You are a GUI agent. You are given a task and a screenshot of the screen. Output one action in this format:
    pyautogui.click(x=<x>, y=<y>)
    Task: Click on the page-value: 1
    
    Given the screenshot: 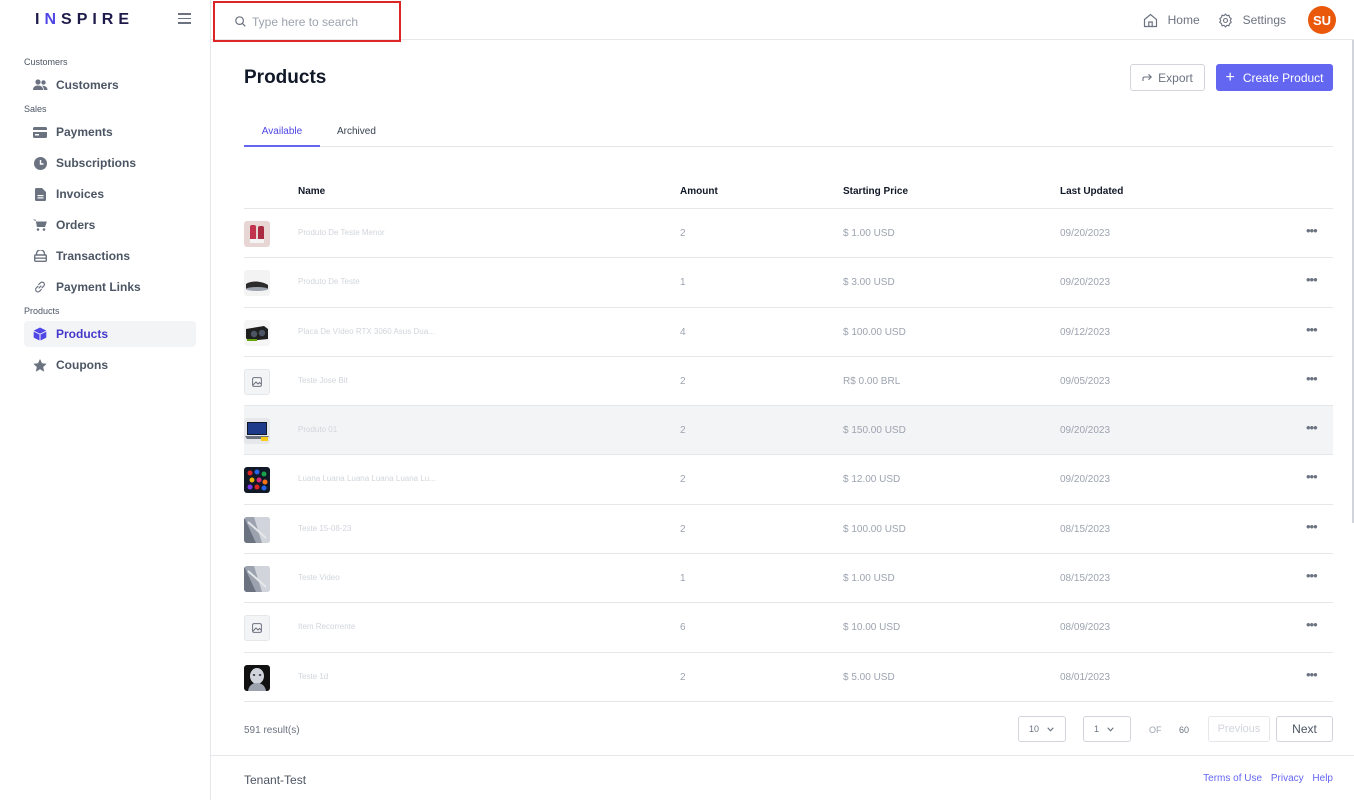 What is the action you would take?
    pyautogui.click(x=1097, y=729)
    